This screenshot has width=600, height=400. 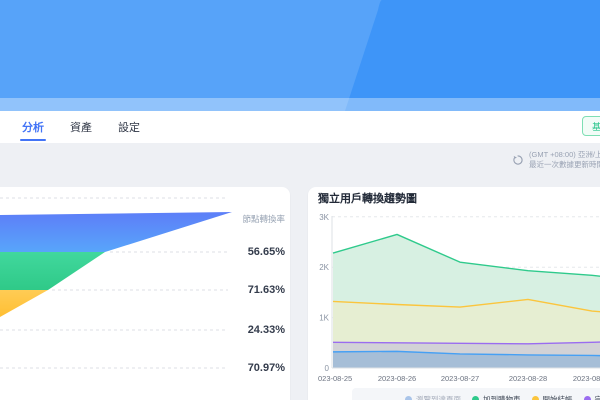 I want to click on tab-settings: 設定, so click(x=129, y=127).